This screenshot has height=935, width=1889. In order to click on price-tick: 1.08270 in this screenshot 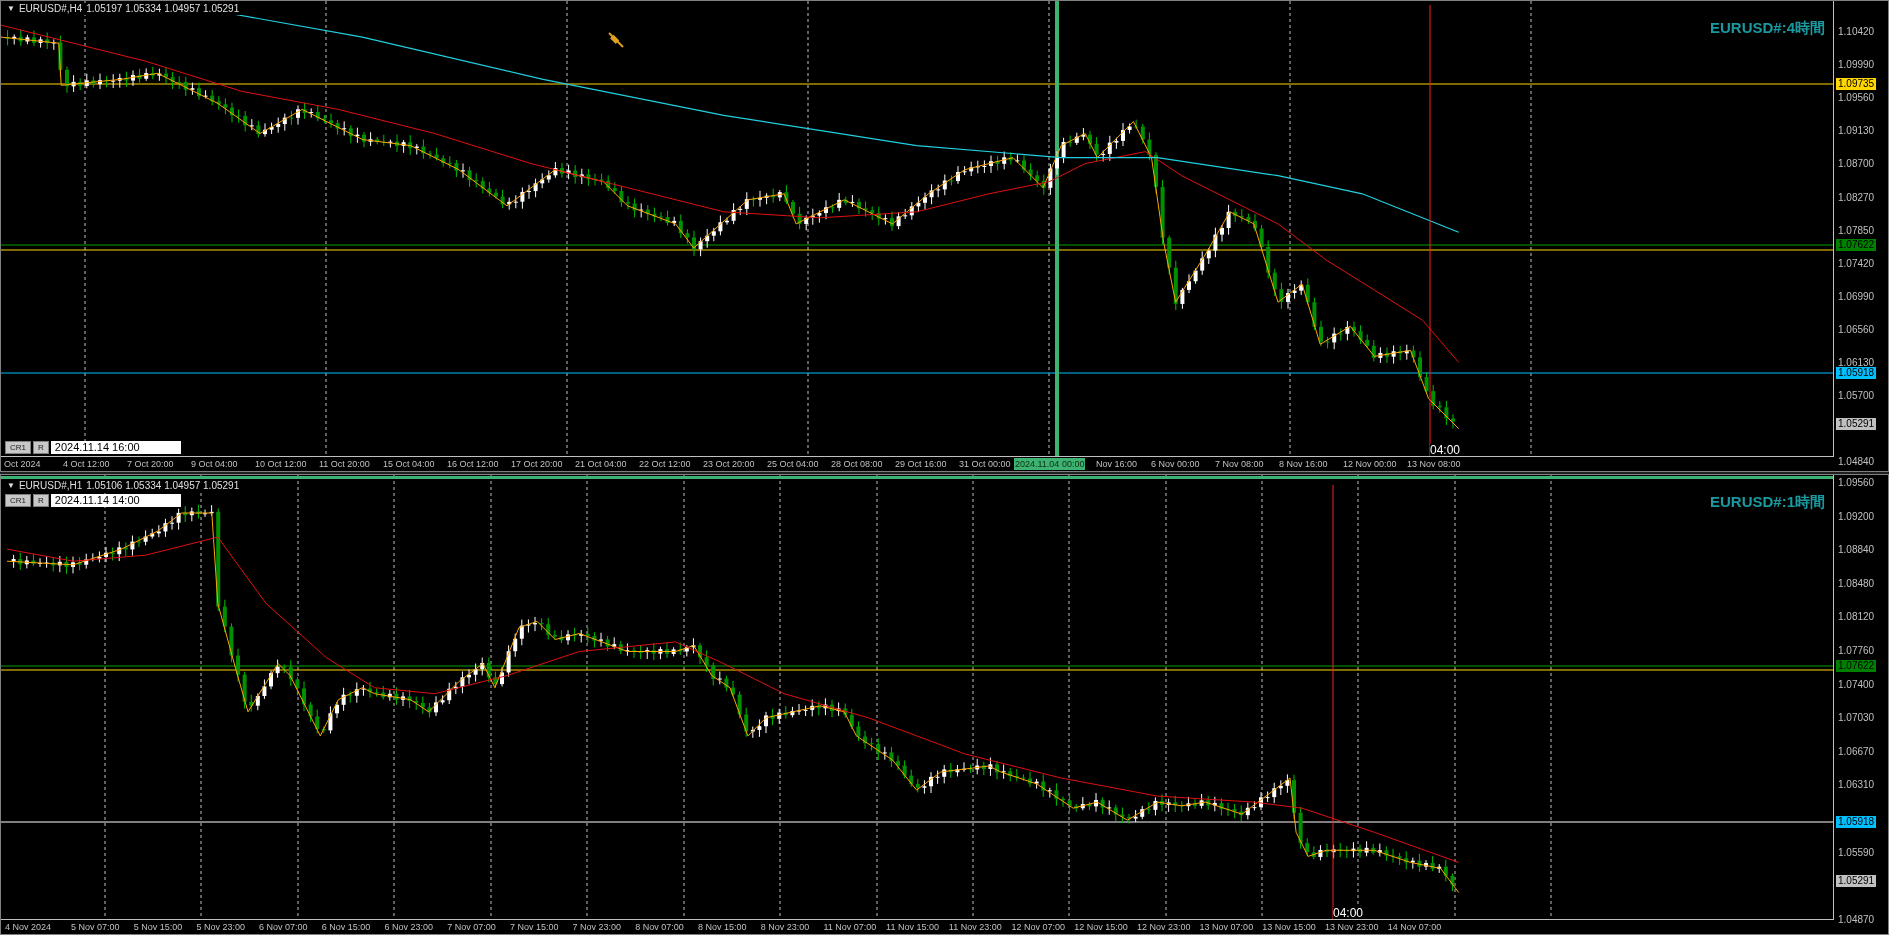, I will do `click(1856, 197)`.